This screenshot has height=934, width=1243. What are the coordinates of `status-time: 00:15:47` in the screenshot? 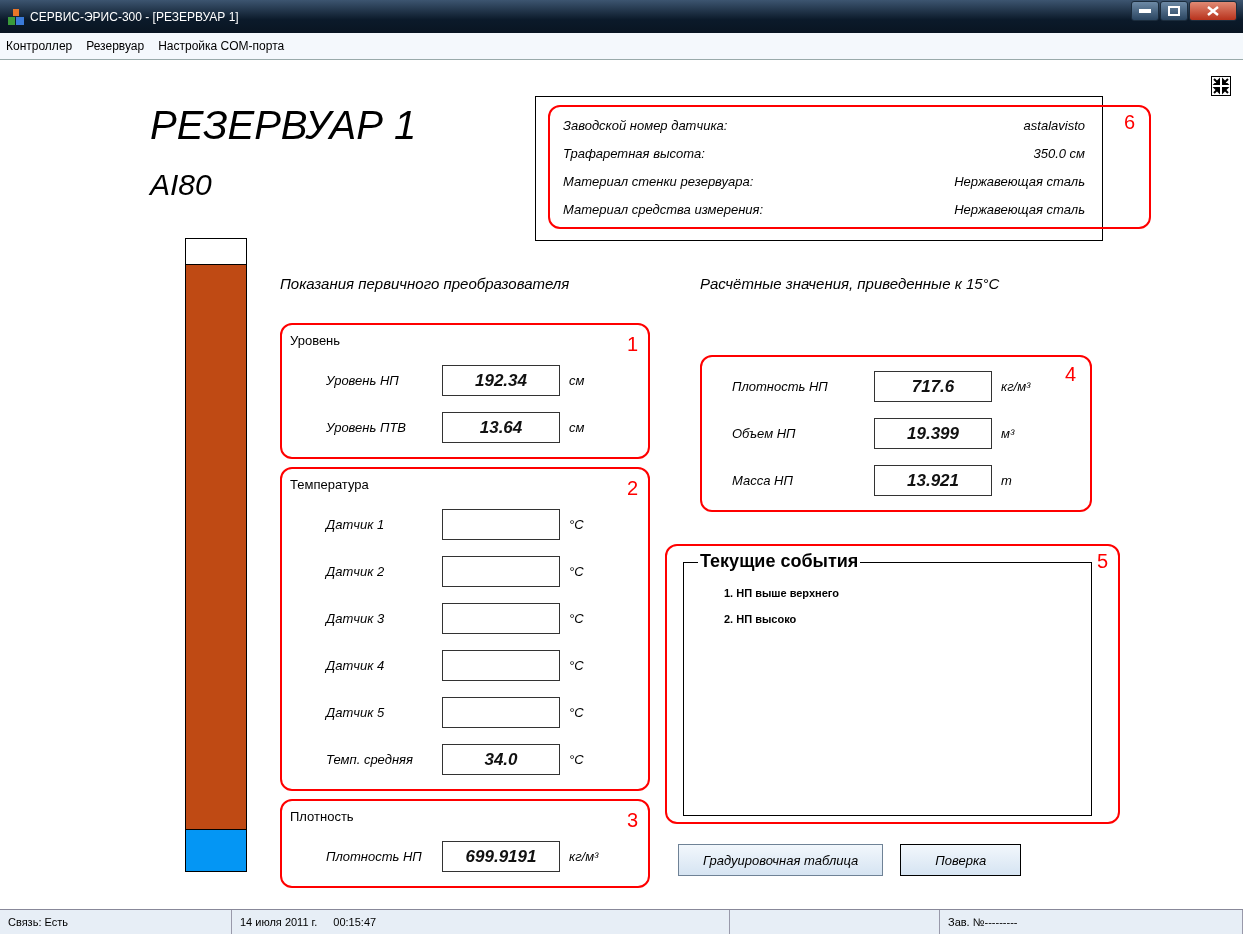 It's located at (355, 922).